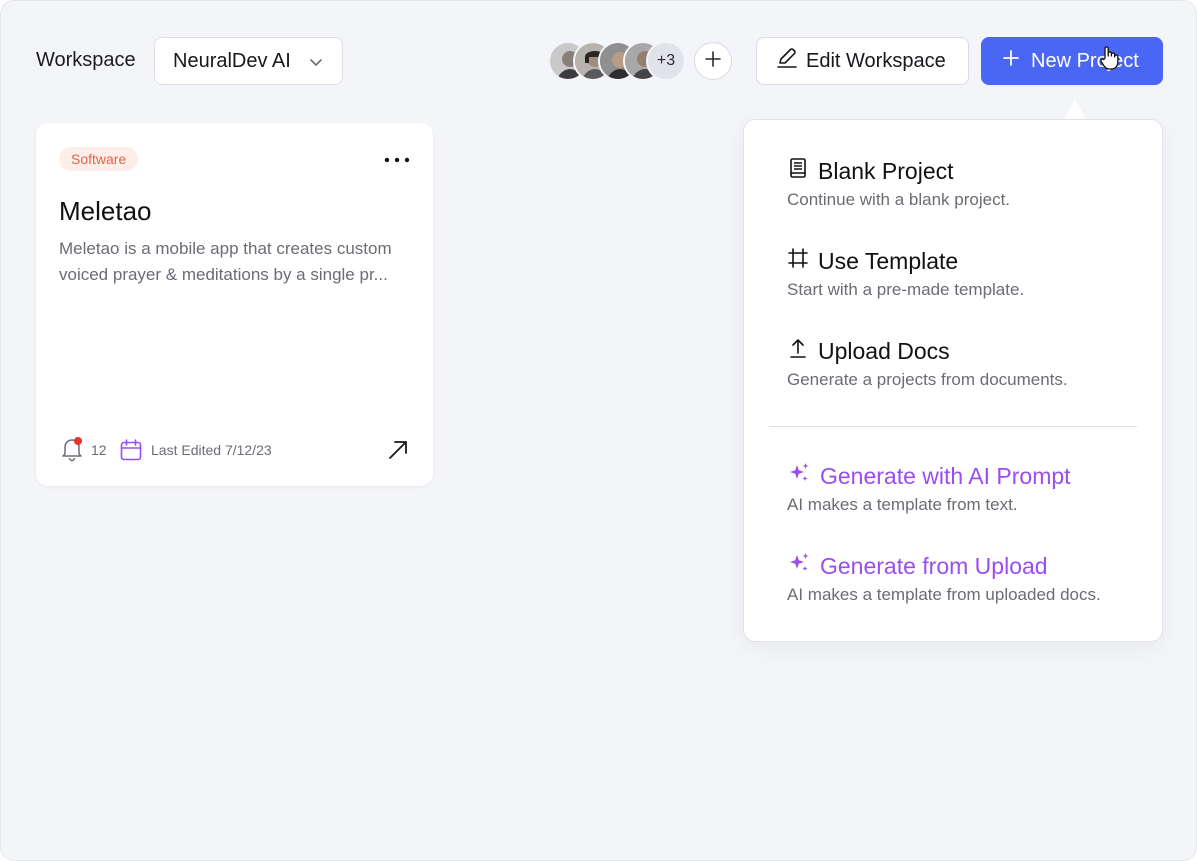 The width and height of the screenshot is (1197, 861). Describe the element at coordinates (1110, 60) in the screenshot. I see `hand-pointer-icon` at that location.